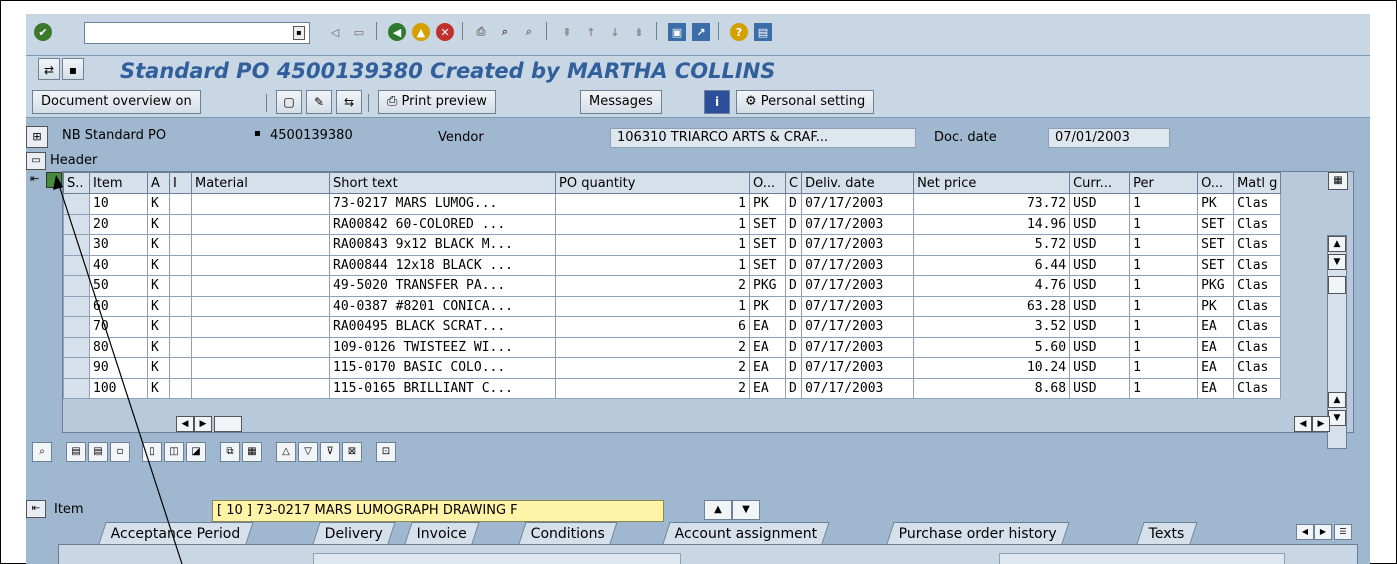  What do you see at coordinates (118, 369) in the screenshot?
I see `annotation-arrow` at bounding box center [118, 369].